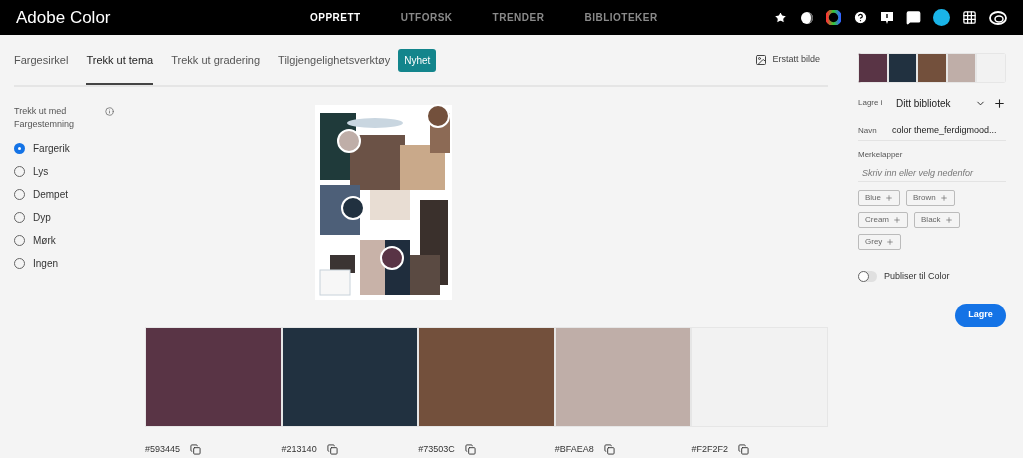  What do you see at coordinates (417, 60) in the screenshot?
I see `new-badge: Nyhet` at bounding box center [417, 60].